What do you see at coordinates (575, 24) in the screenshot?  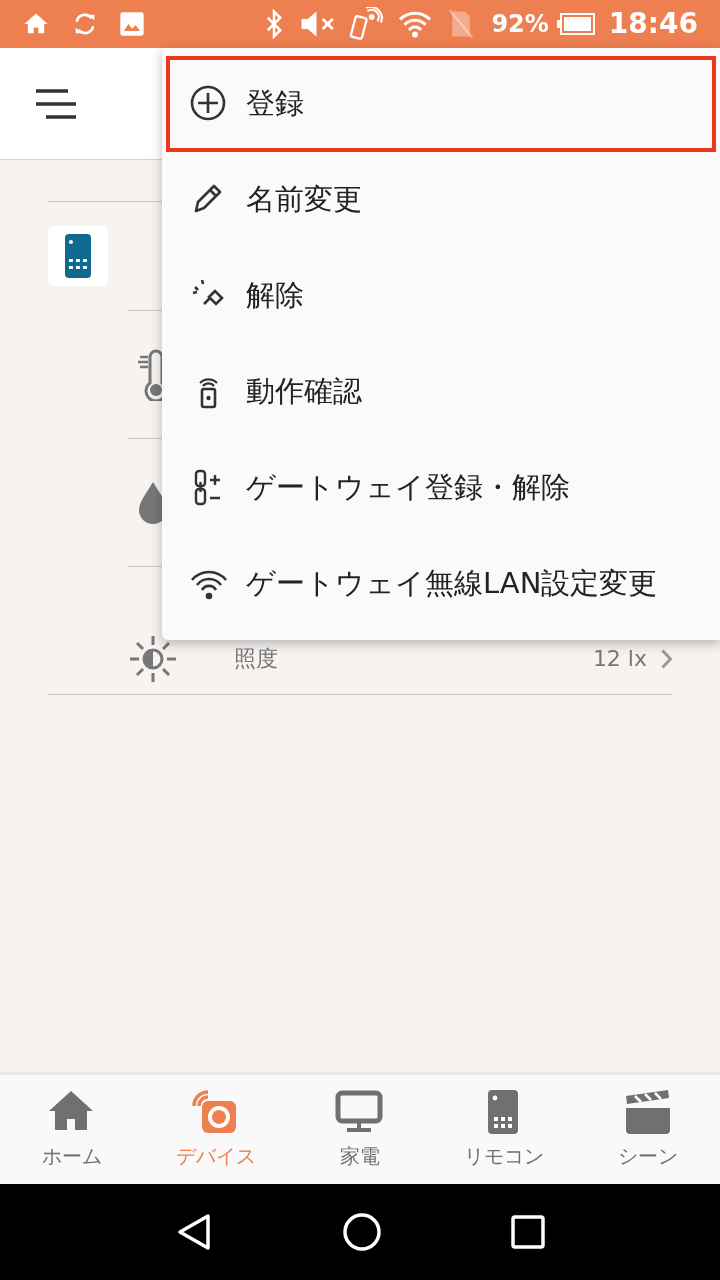 I see `battery-icon` at bounding box center [575, 24].